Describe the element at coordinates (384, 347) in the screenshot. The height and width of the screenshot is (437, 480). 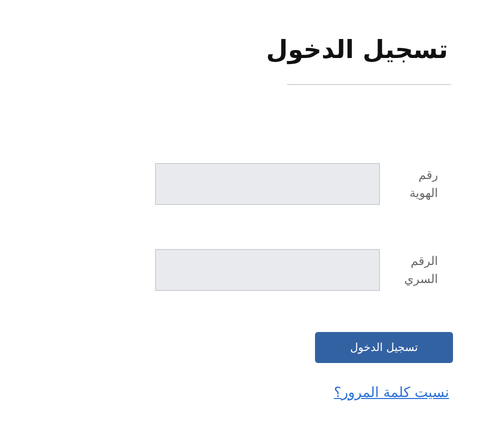
I see `login-button: تسجيل الدخول` at that location.